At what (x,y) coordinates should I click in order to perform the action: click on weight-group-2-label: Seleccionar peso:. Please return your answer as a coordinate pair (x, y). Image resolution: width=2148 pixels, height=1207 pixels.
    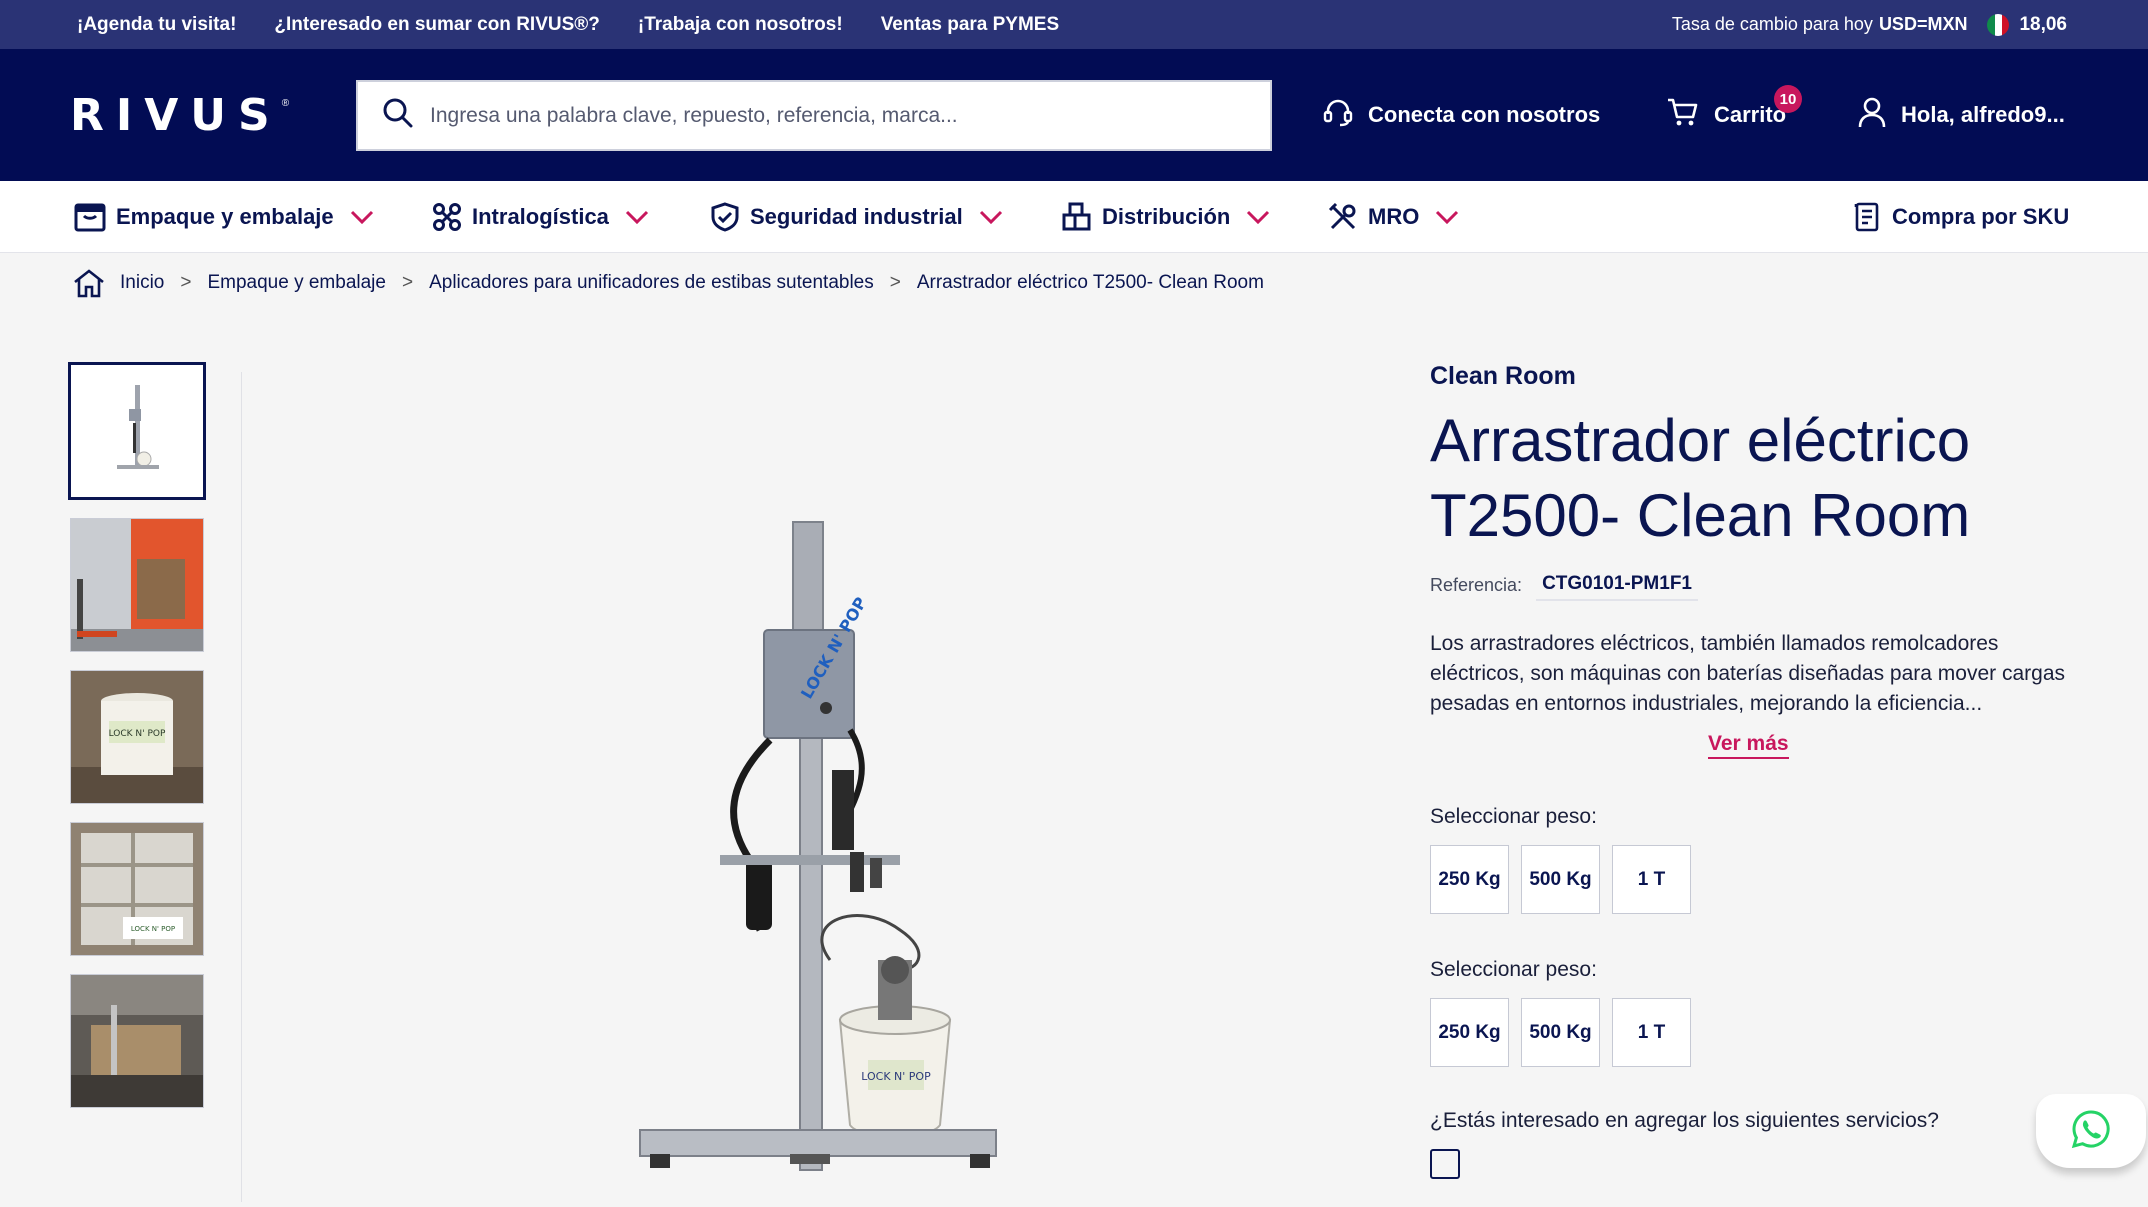
    Looking at the image, I should click on (1513, 969).